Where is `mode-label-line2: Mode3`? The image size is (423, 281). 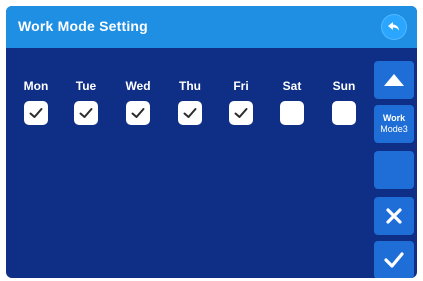
mode-label-line2: Mode3 is located at coordinates (394, 129).